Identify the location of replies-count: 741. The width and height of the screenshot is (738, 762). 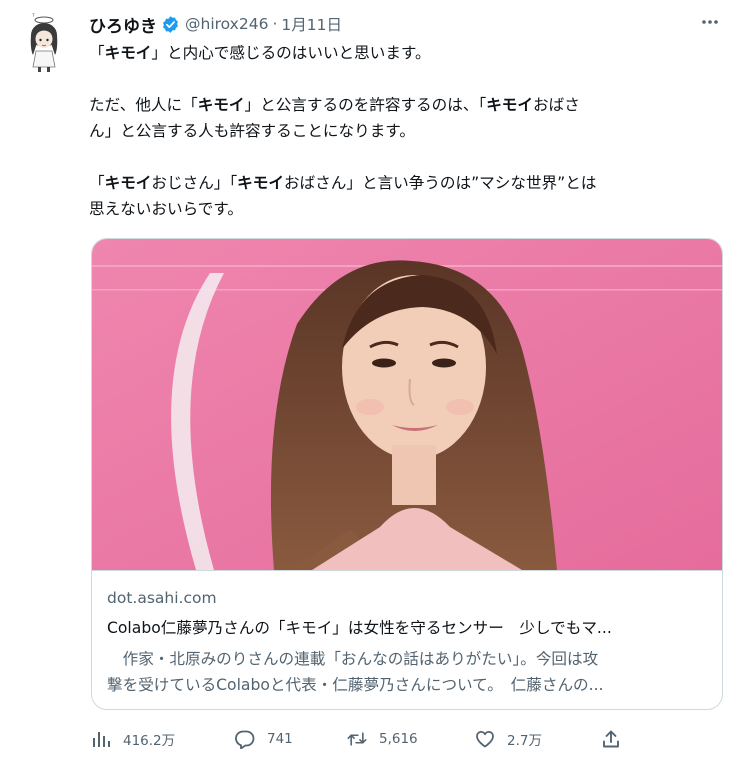
(280, 739).